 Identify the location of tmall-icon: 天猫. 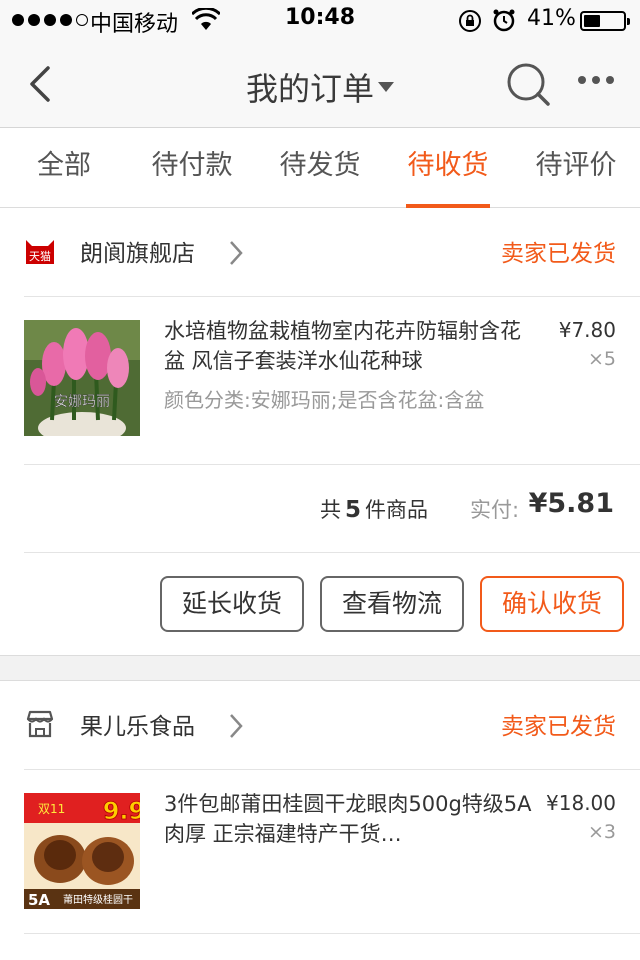
(40, 253).